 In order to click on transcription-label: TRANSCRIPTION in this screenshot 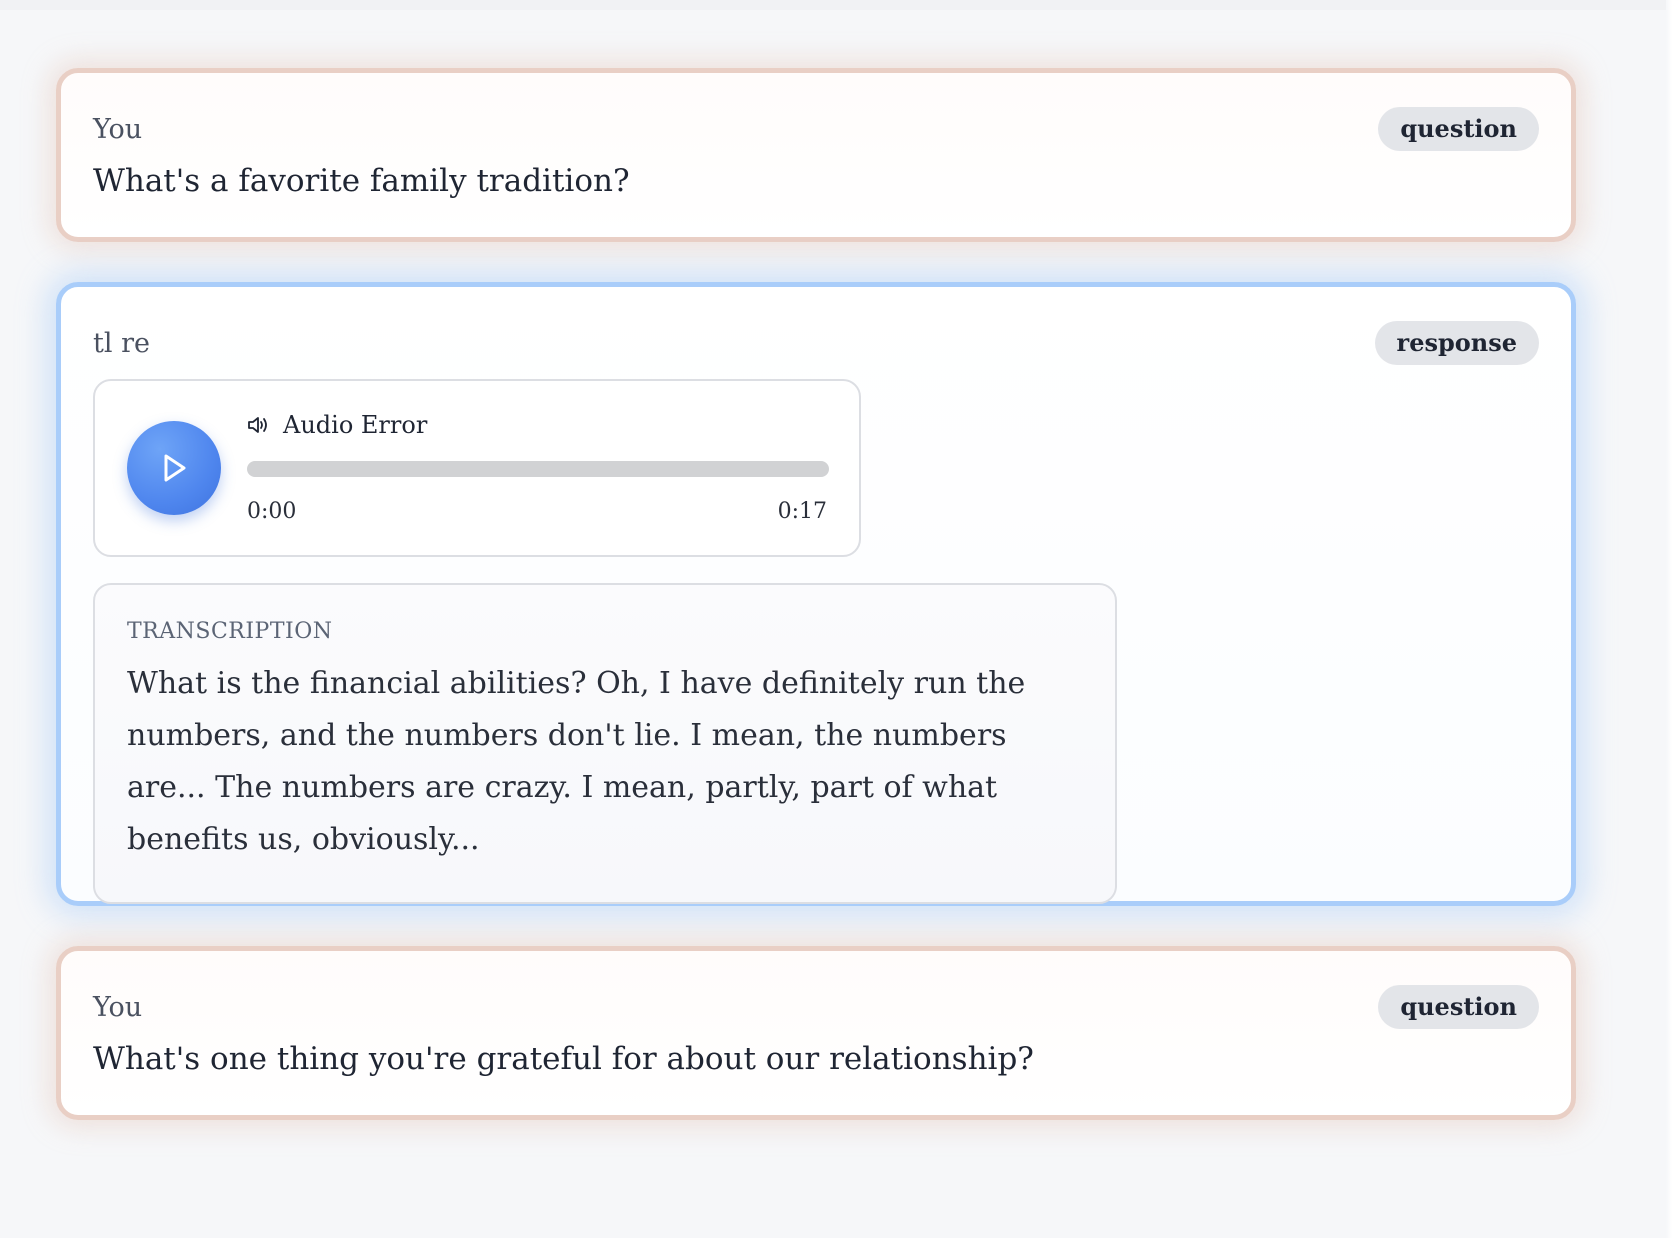, I will do `click(230, 631)`.